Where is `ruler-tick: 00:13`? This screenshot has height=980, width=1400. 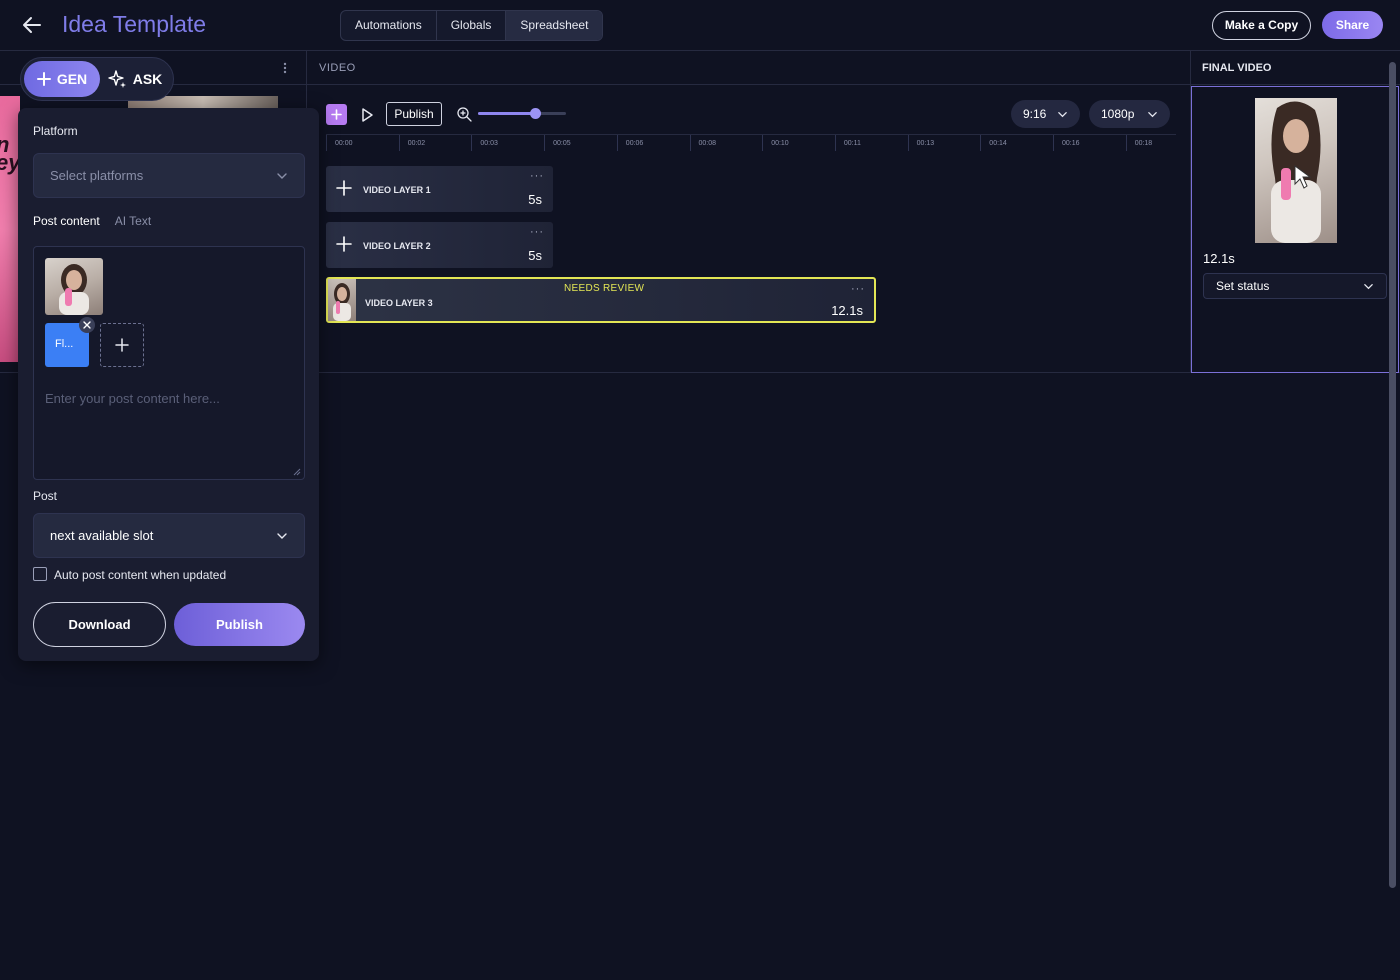
ruler-tick: 00:13 is located at coordinates (920, 143).